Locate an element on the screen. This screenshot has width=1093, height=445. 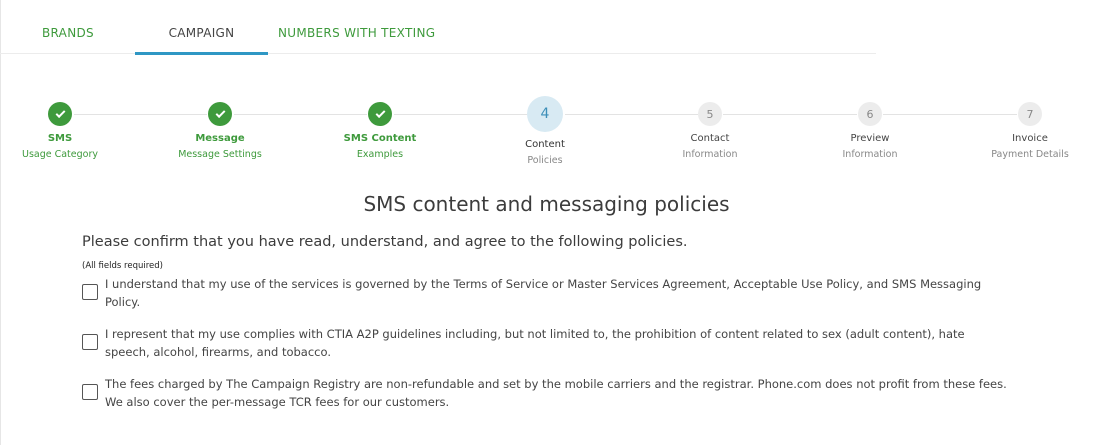
step-content-policies: 4 Content Policies is located at coordinates (545, 129).